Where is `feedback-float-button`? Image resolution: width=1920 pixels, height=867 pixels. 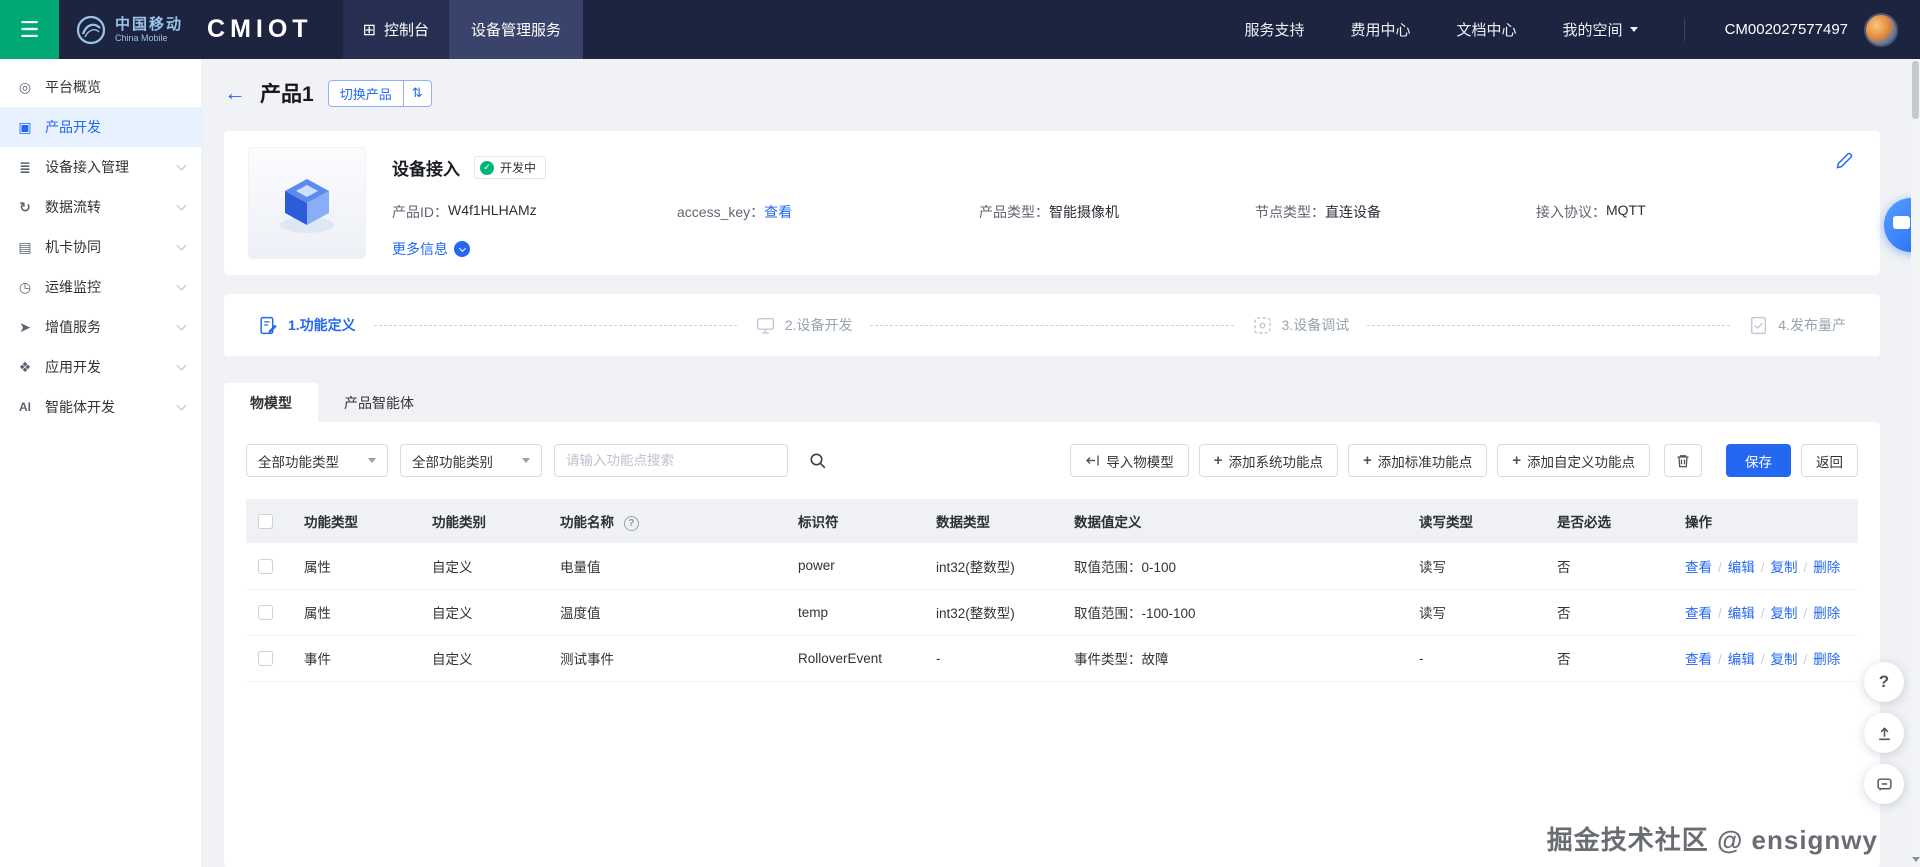
feedback-float-button is located at coordinates (1884, 733).